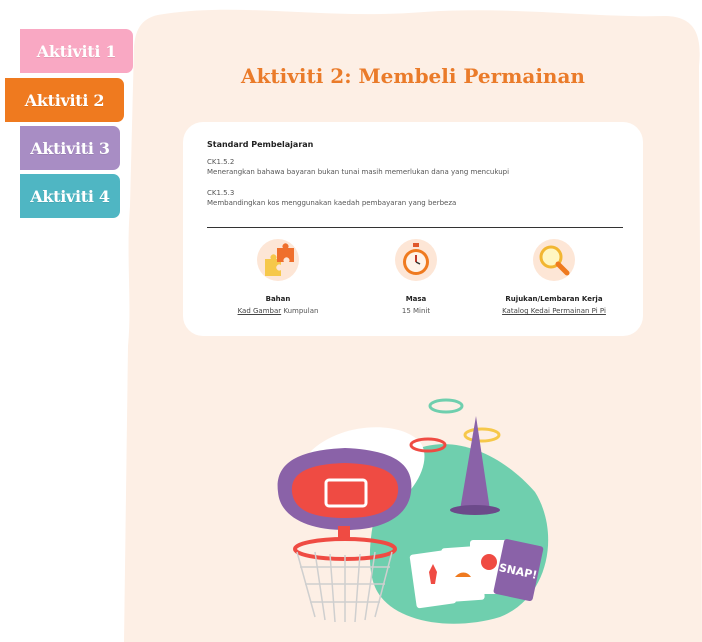 This screenshot has height=642, width=702. What do you see at coordinates (300, 311) in the screenshot?
I see `bahan-suffix: Kumpulan` at bounding box center [300, 311].